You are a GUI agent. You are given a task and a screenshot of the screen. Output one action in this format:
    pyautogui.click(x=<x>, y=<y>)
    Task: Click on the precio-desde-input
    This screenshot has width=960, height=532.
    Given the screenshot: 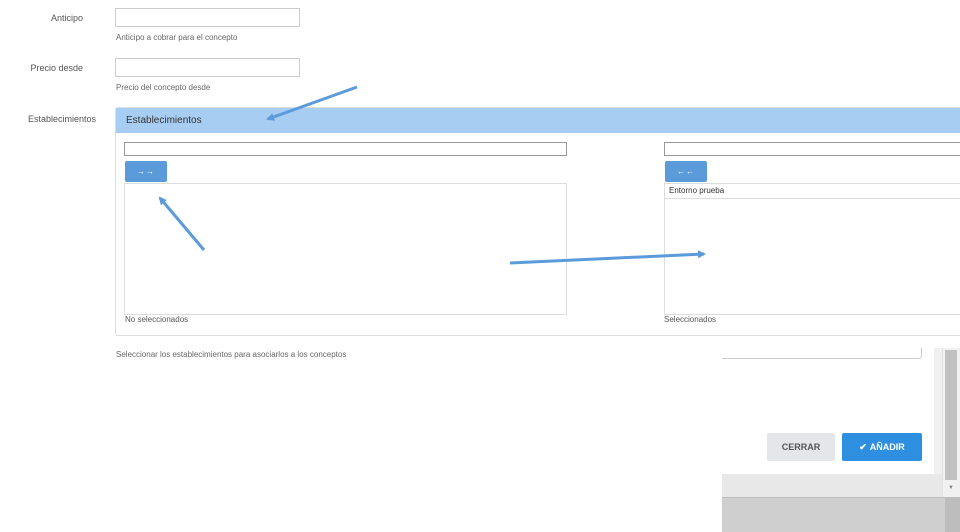 What is the action you would take?
    pyautogui.click(x=207, y=67)
    